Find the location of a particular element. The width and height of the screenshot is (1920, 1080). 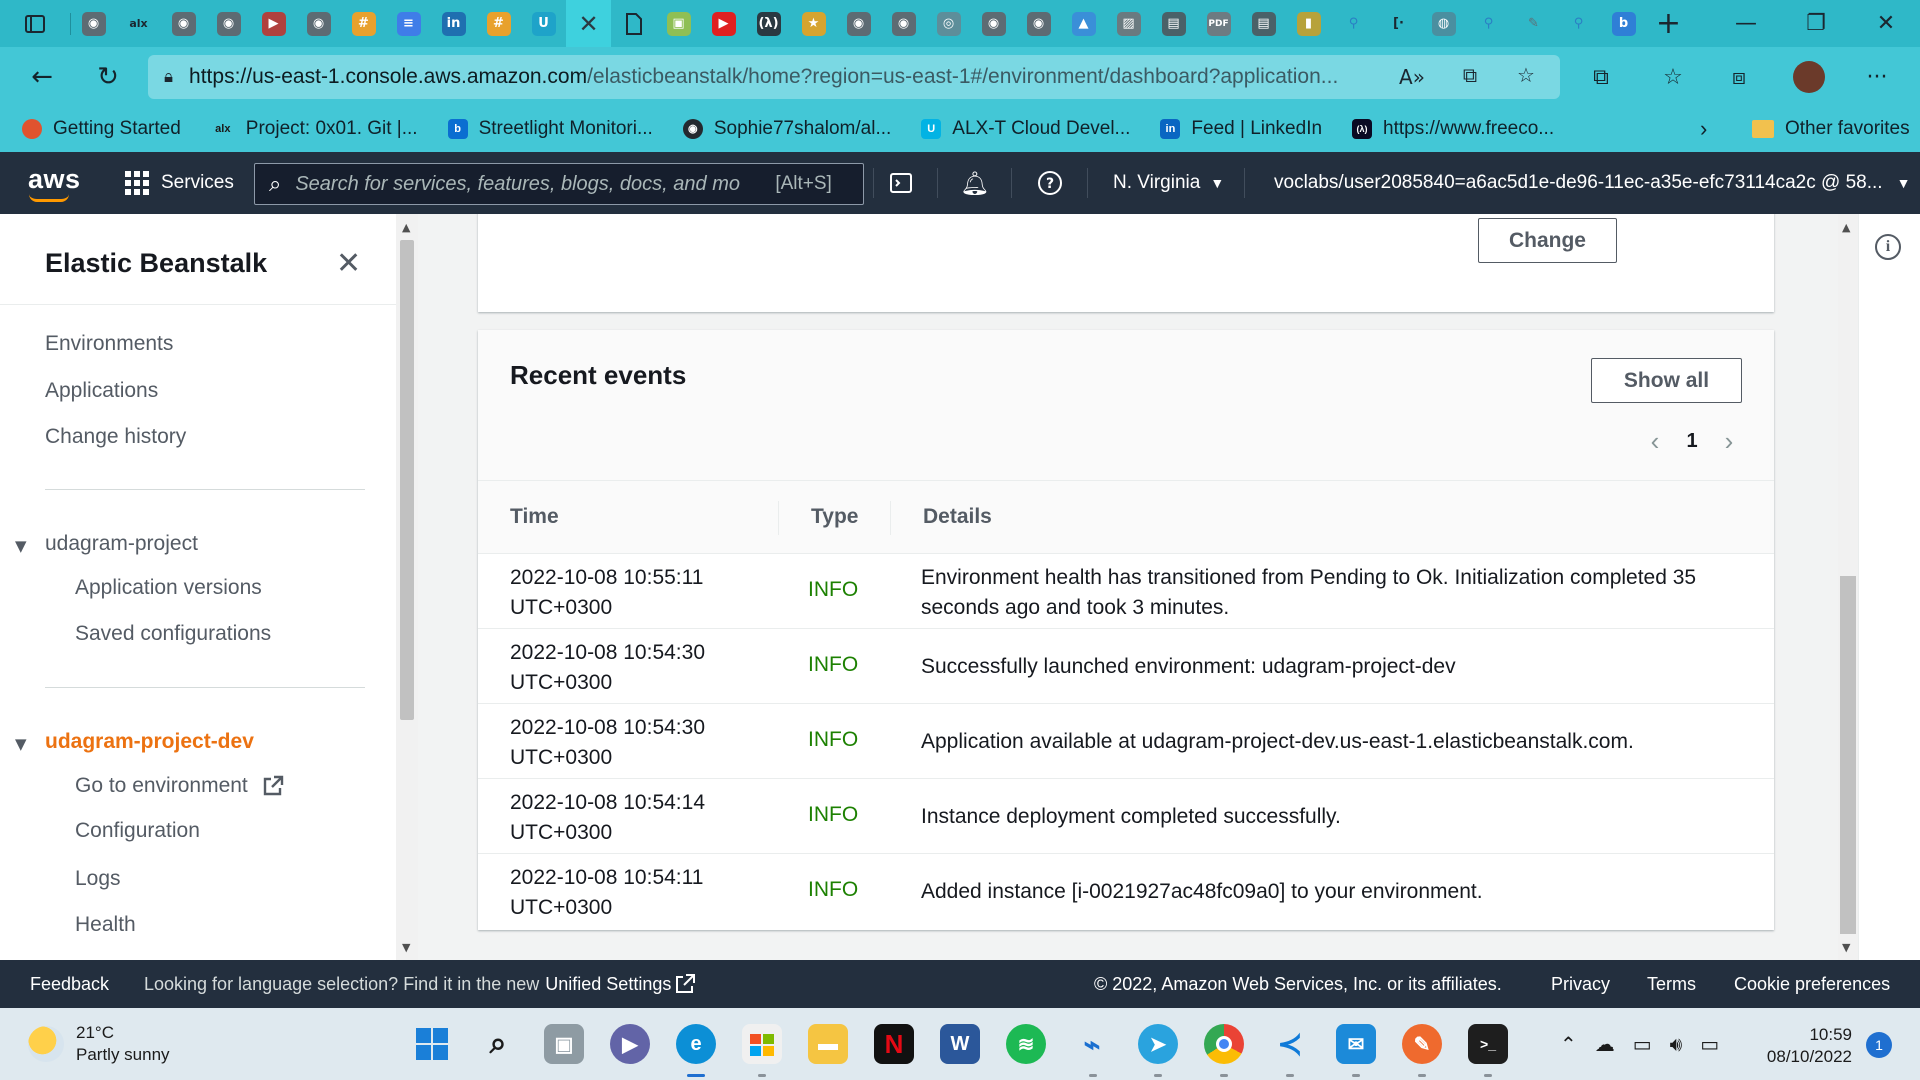

info-icon: i is located at coordinates (1888, 247).